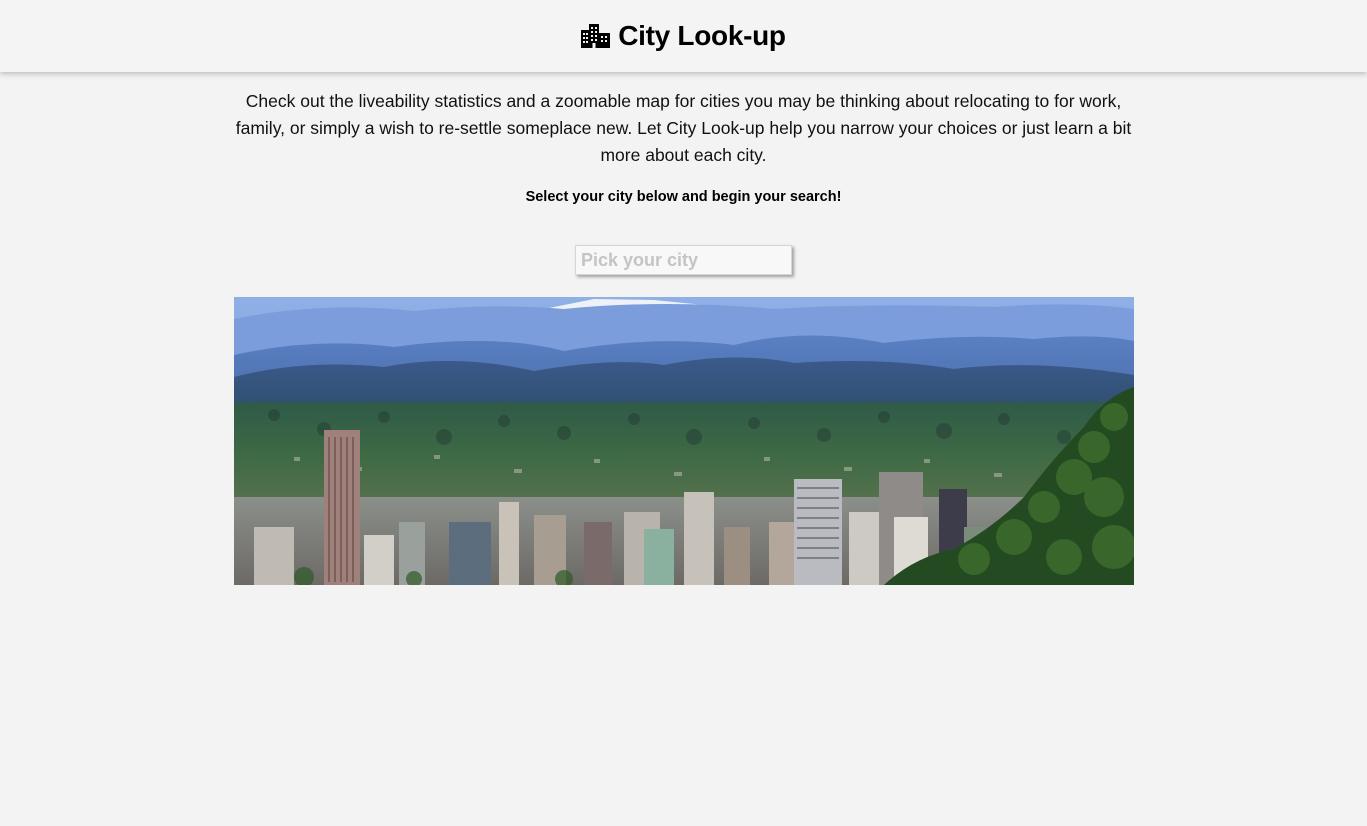  What do you see at coordinates (596, 36) in the screenshot?
I see `city-buildings-icon` at bounding box center [596, 36].